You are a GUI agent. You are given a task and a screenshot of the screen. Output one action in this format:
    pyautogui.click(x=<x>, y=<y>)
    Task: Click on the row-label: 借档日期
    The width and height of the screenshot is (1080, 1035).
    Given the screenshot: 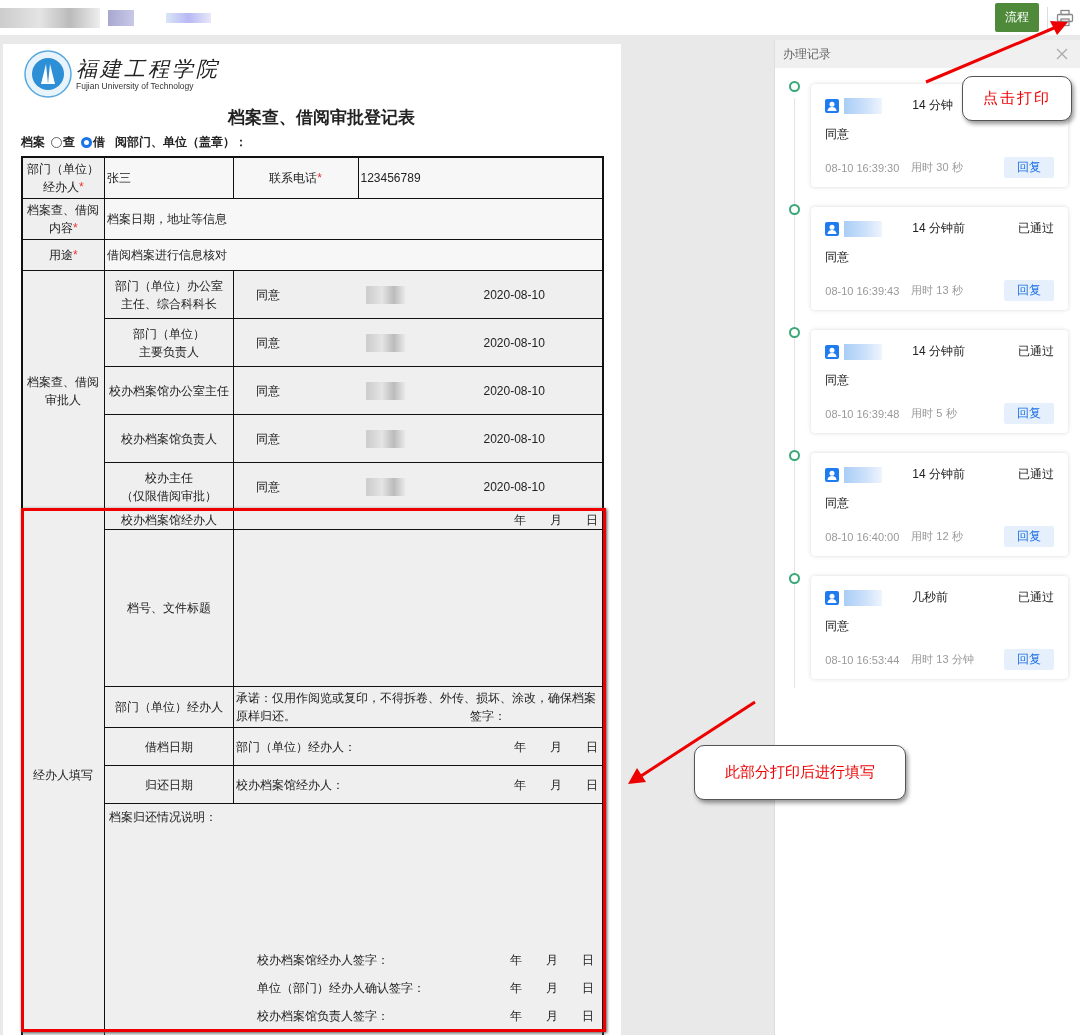 What is the action you would take?
    pyautogui.click(x=168, y=746)
    